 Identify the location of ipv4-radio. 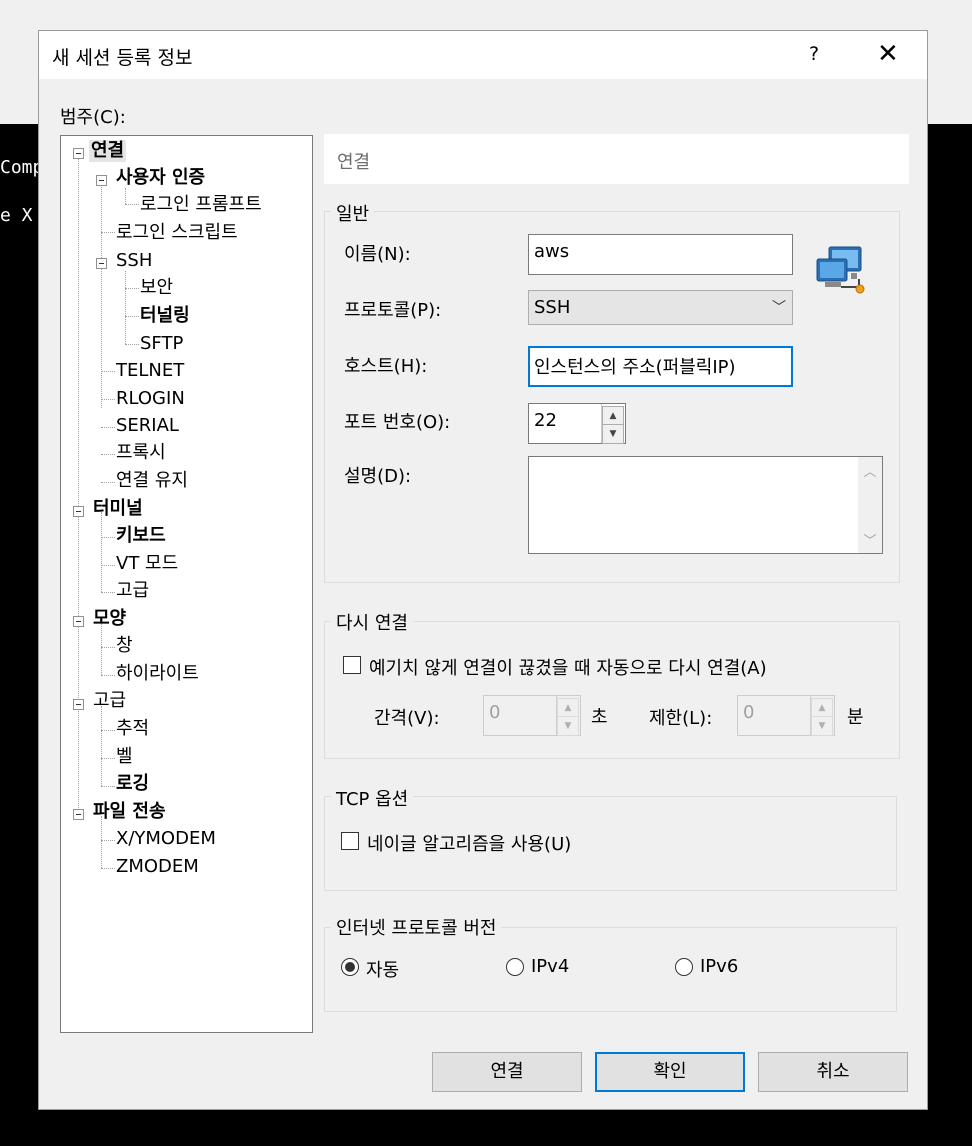
(515, 967).